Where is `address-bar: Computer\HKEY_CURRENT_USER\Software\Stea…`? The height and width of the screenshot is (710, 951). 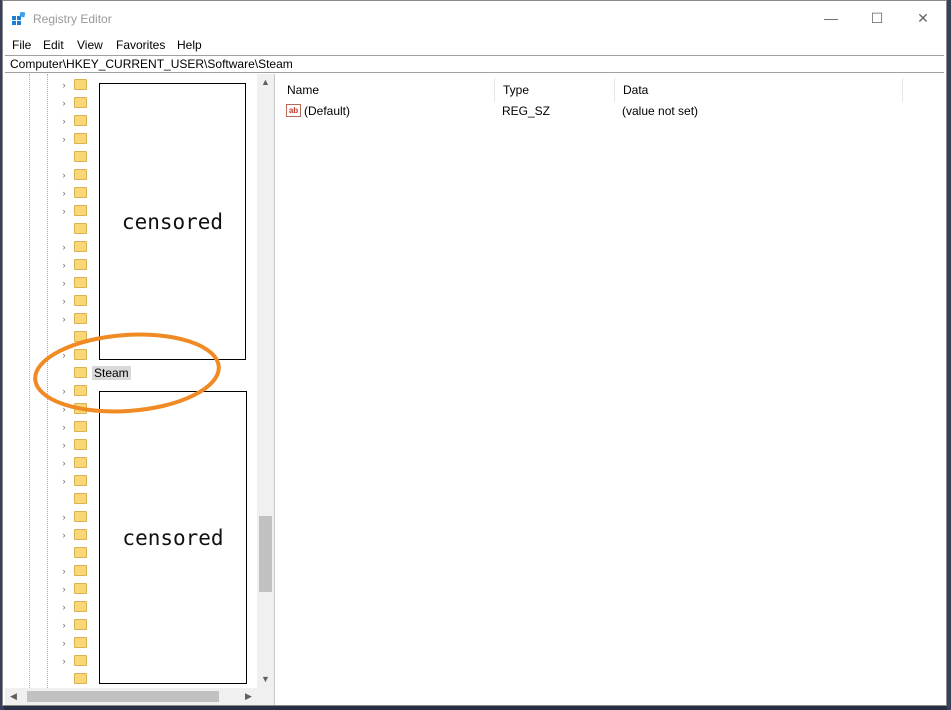
address-bar: Computer\HKEY_CURRENT_USER\Software\Stea… is located at coordinates (474, 64).